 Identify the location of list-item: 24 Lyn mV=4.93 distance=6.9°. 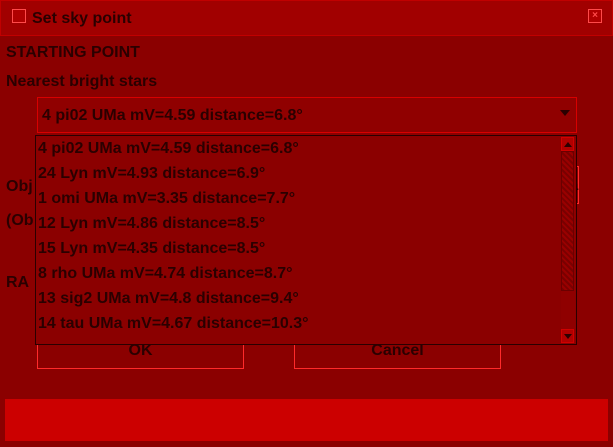
(151, 177).